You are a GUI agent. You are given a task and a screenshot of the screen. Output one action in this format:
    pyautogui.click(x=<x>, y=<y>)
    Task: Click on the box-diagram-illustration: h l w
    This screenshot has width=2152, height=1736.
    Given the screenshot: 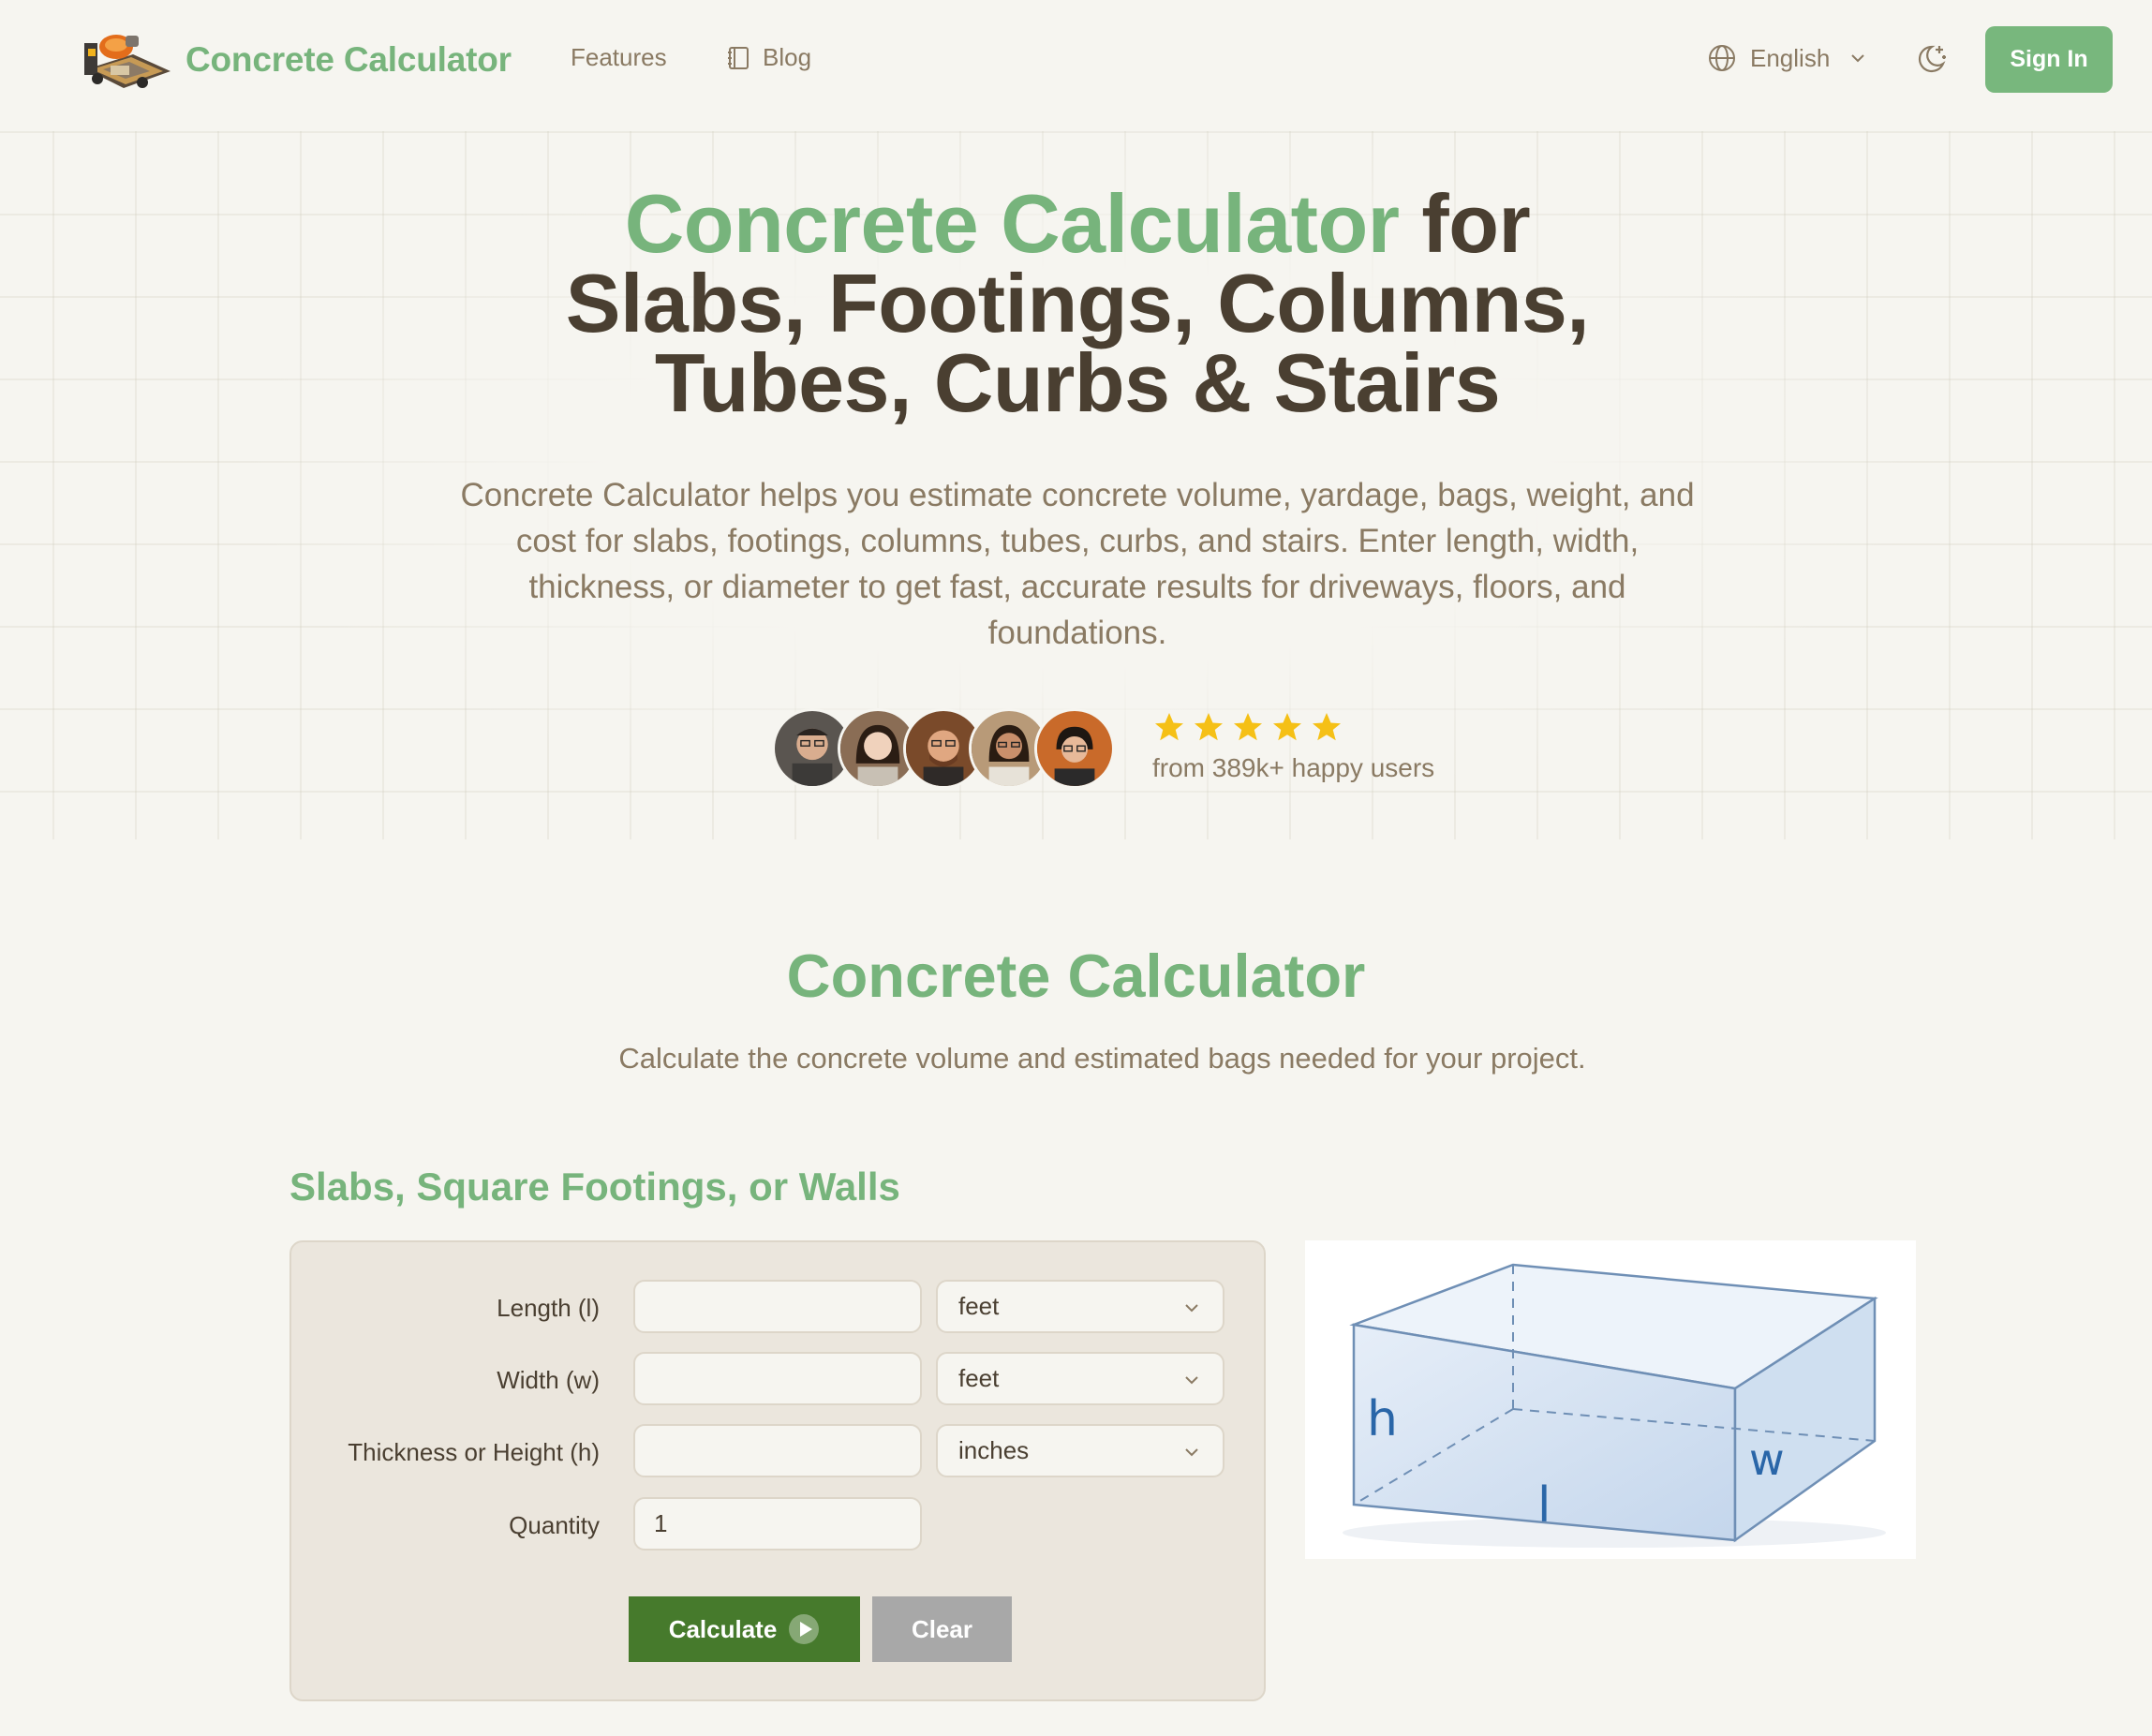 What is the action you would take?
    pyautogui.click(x=1614, y=1406)
    